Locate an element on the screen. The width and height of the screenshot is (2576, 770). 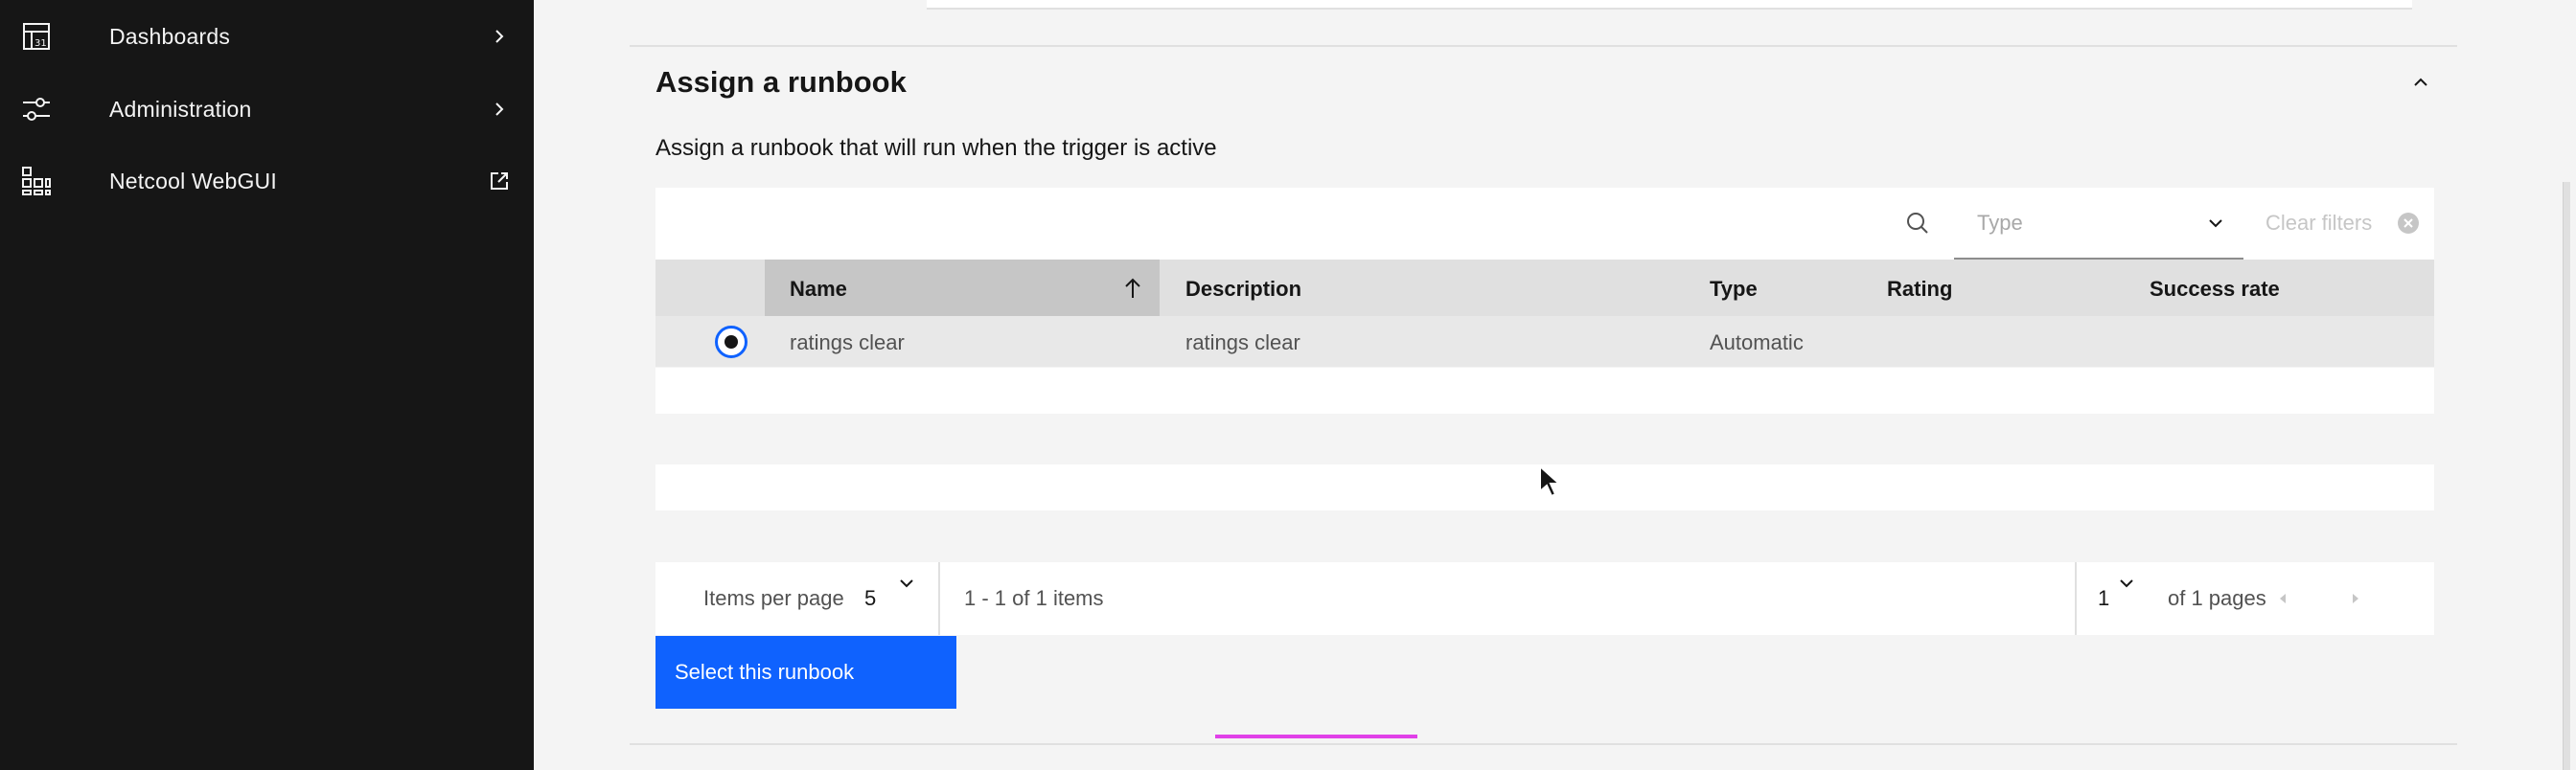
select-runbook-button: Select this runbook is located at coordinates (806, 672).